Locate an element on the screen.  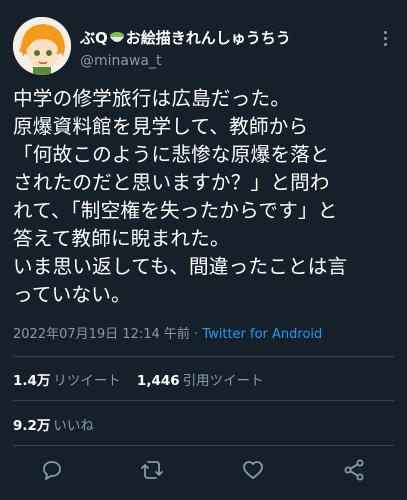
retweets-label: リツイート is located at coordinates (87, 381).